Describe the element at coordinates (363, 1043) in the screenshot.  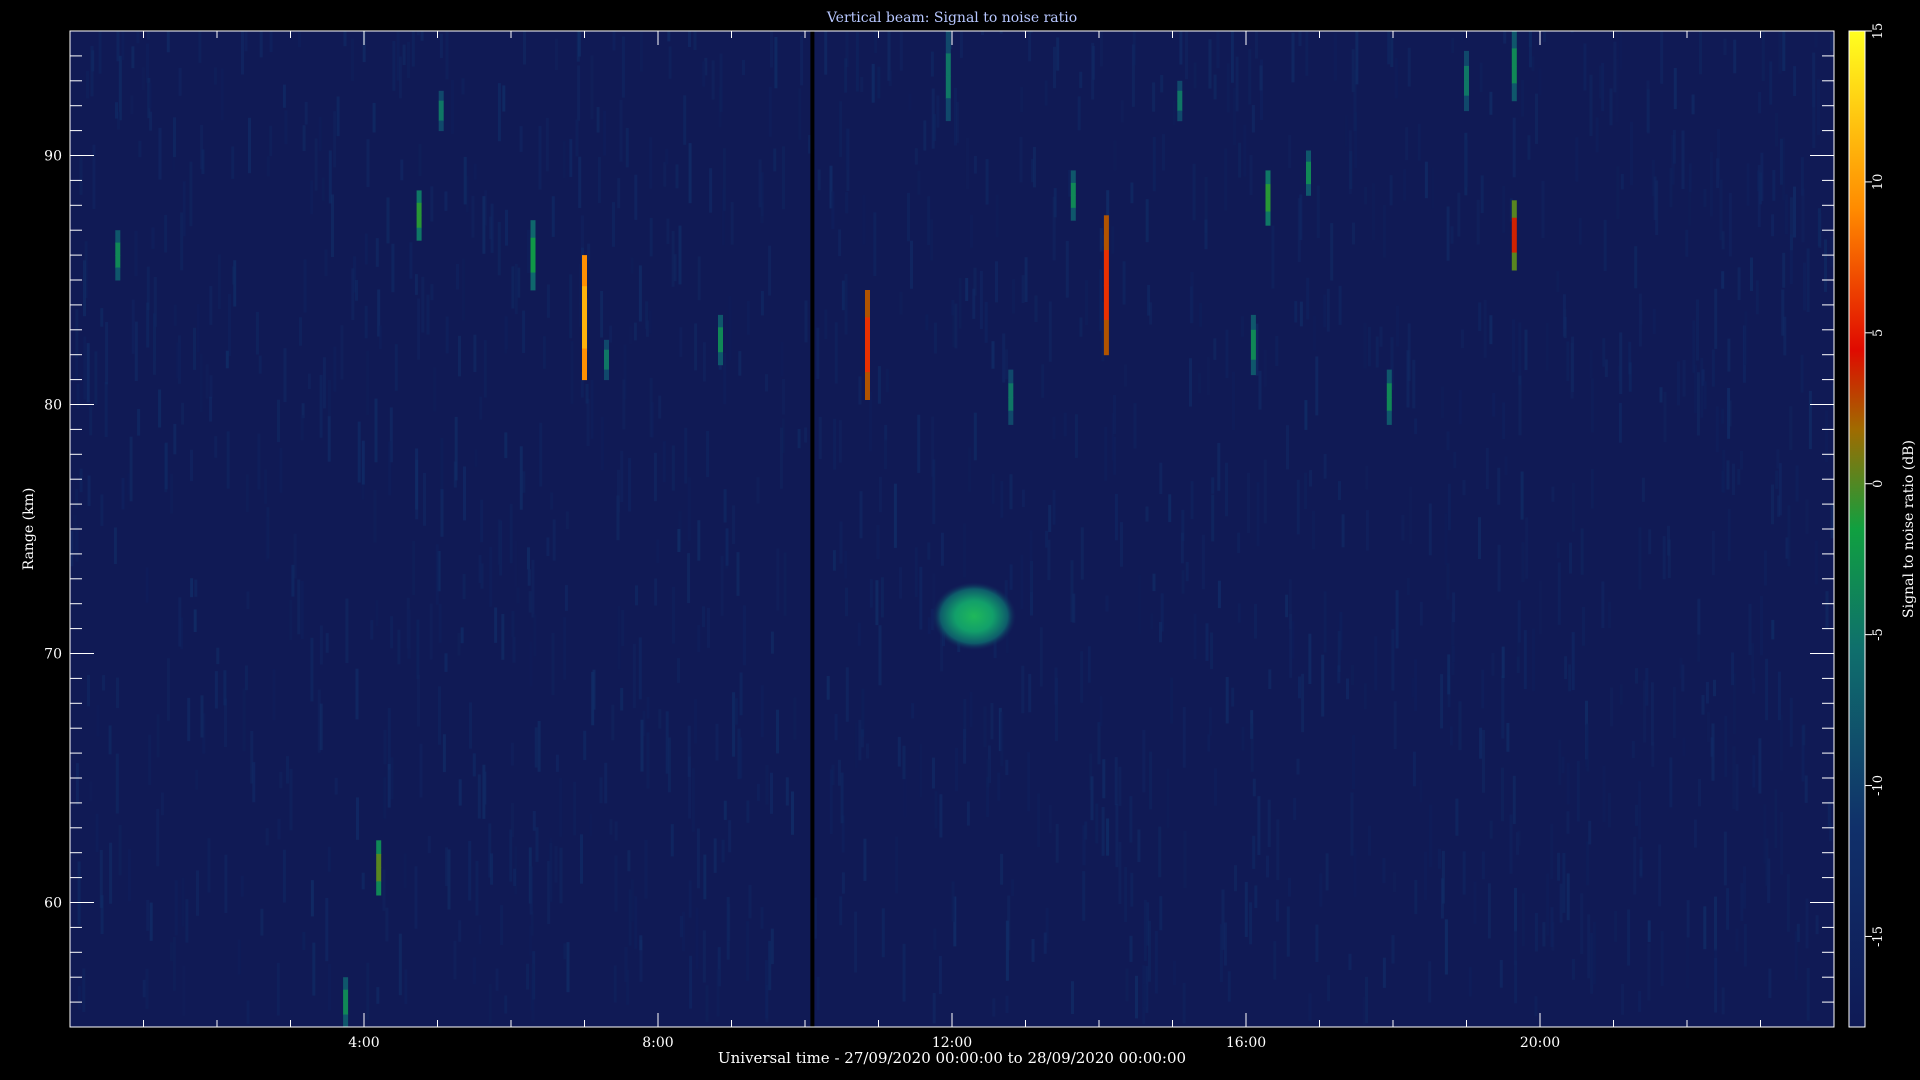
I see `x-tick-label: 4:00` at that location.